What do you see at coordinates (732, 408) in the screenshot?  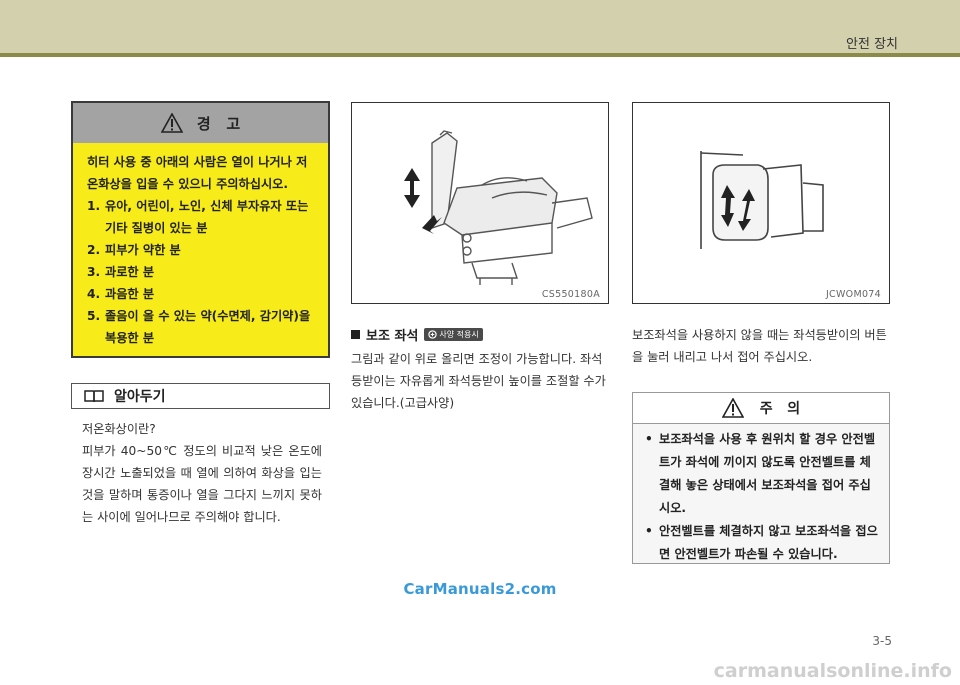 I see `caution-triangle-icon` at bounding box center [732, 408].